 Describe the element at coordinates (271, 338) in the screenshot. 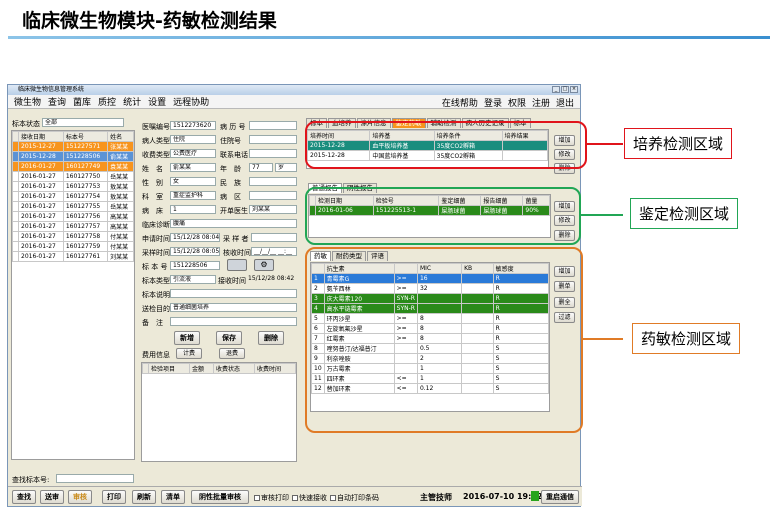

I see `delete-button: 删除` at that location.